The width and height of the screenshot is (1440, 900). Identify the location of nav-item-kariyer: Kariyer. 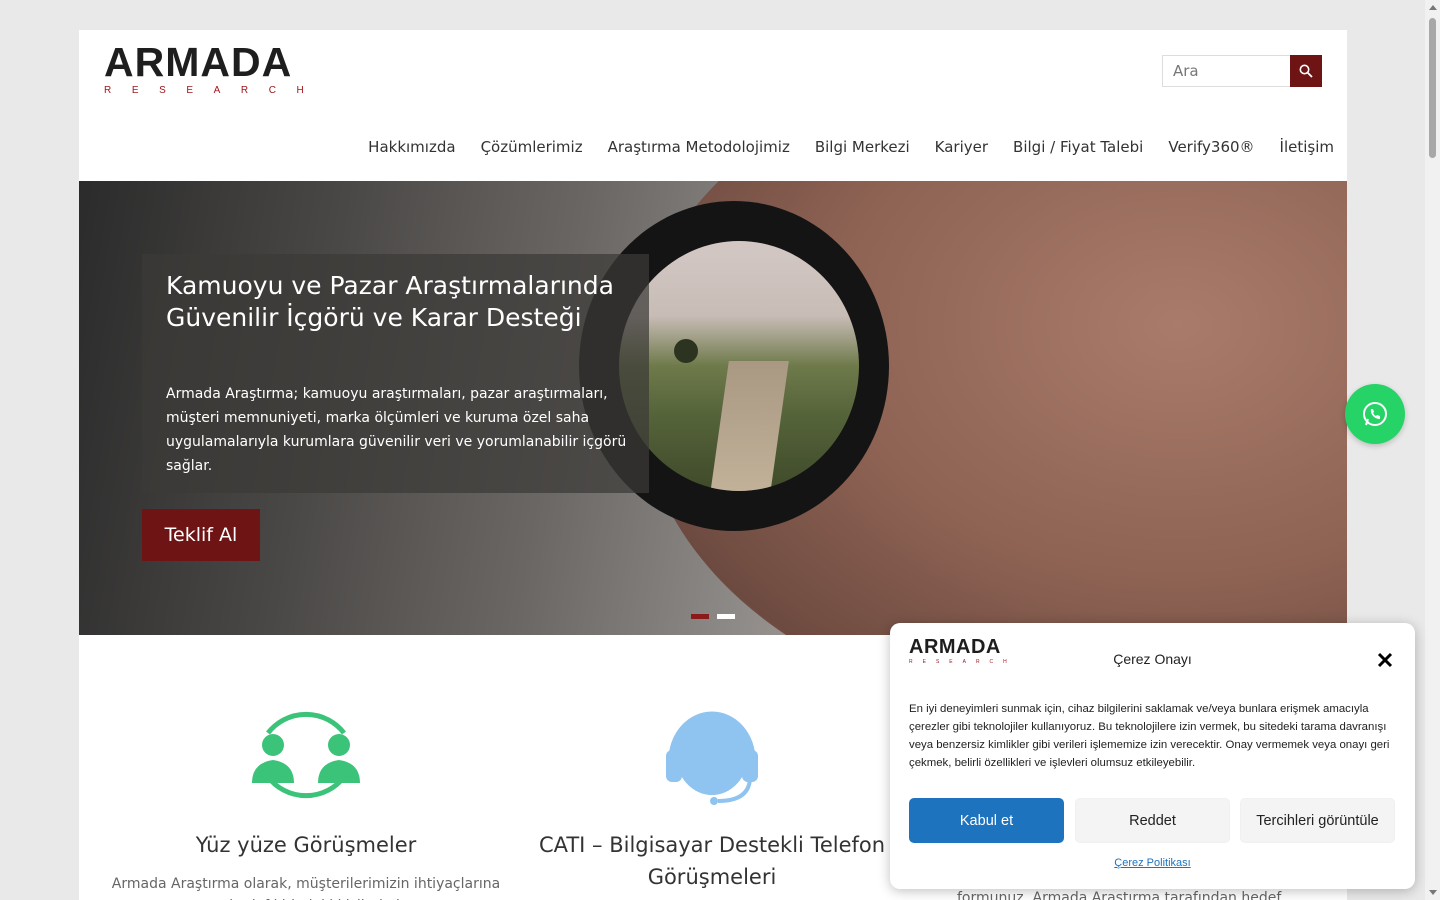
(961, 147).